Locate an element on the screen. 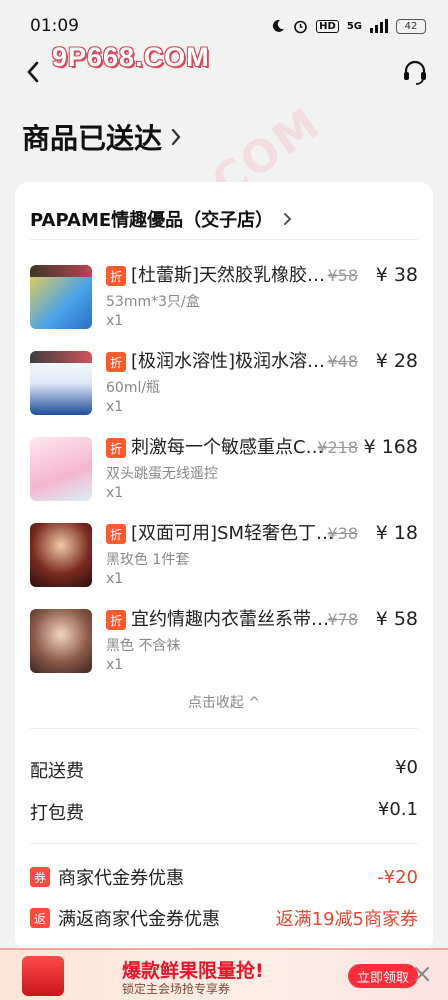 This screenshot has height=1000, width=448. product-item: 折 [杜蕾斯]天然胶乳橡胶避孕套 ¥58 ¥ 38 53mm*3只/盒 x1 is located at coordinates (224, 297).